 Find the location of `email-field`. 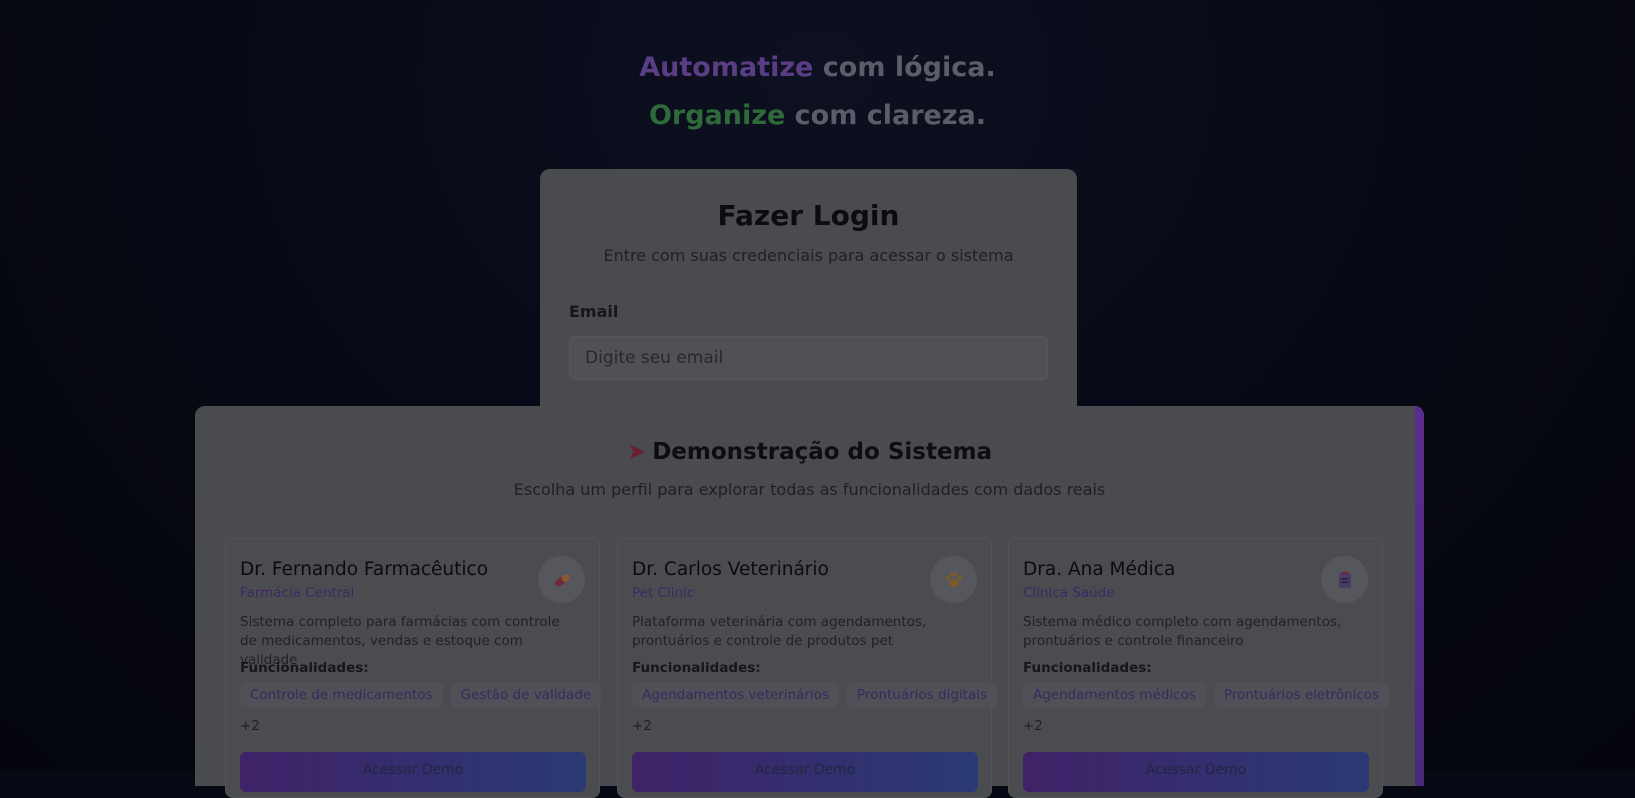

email-field is located at coordinates (808, 358).